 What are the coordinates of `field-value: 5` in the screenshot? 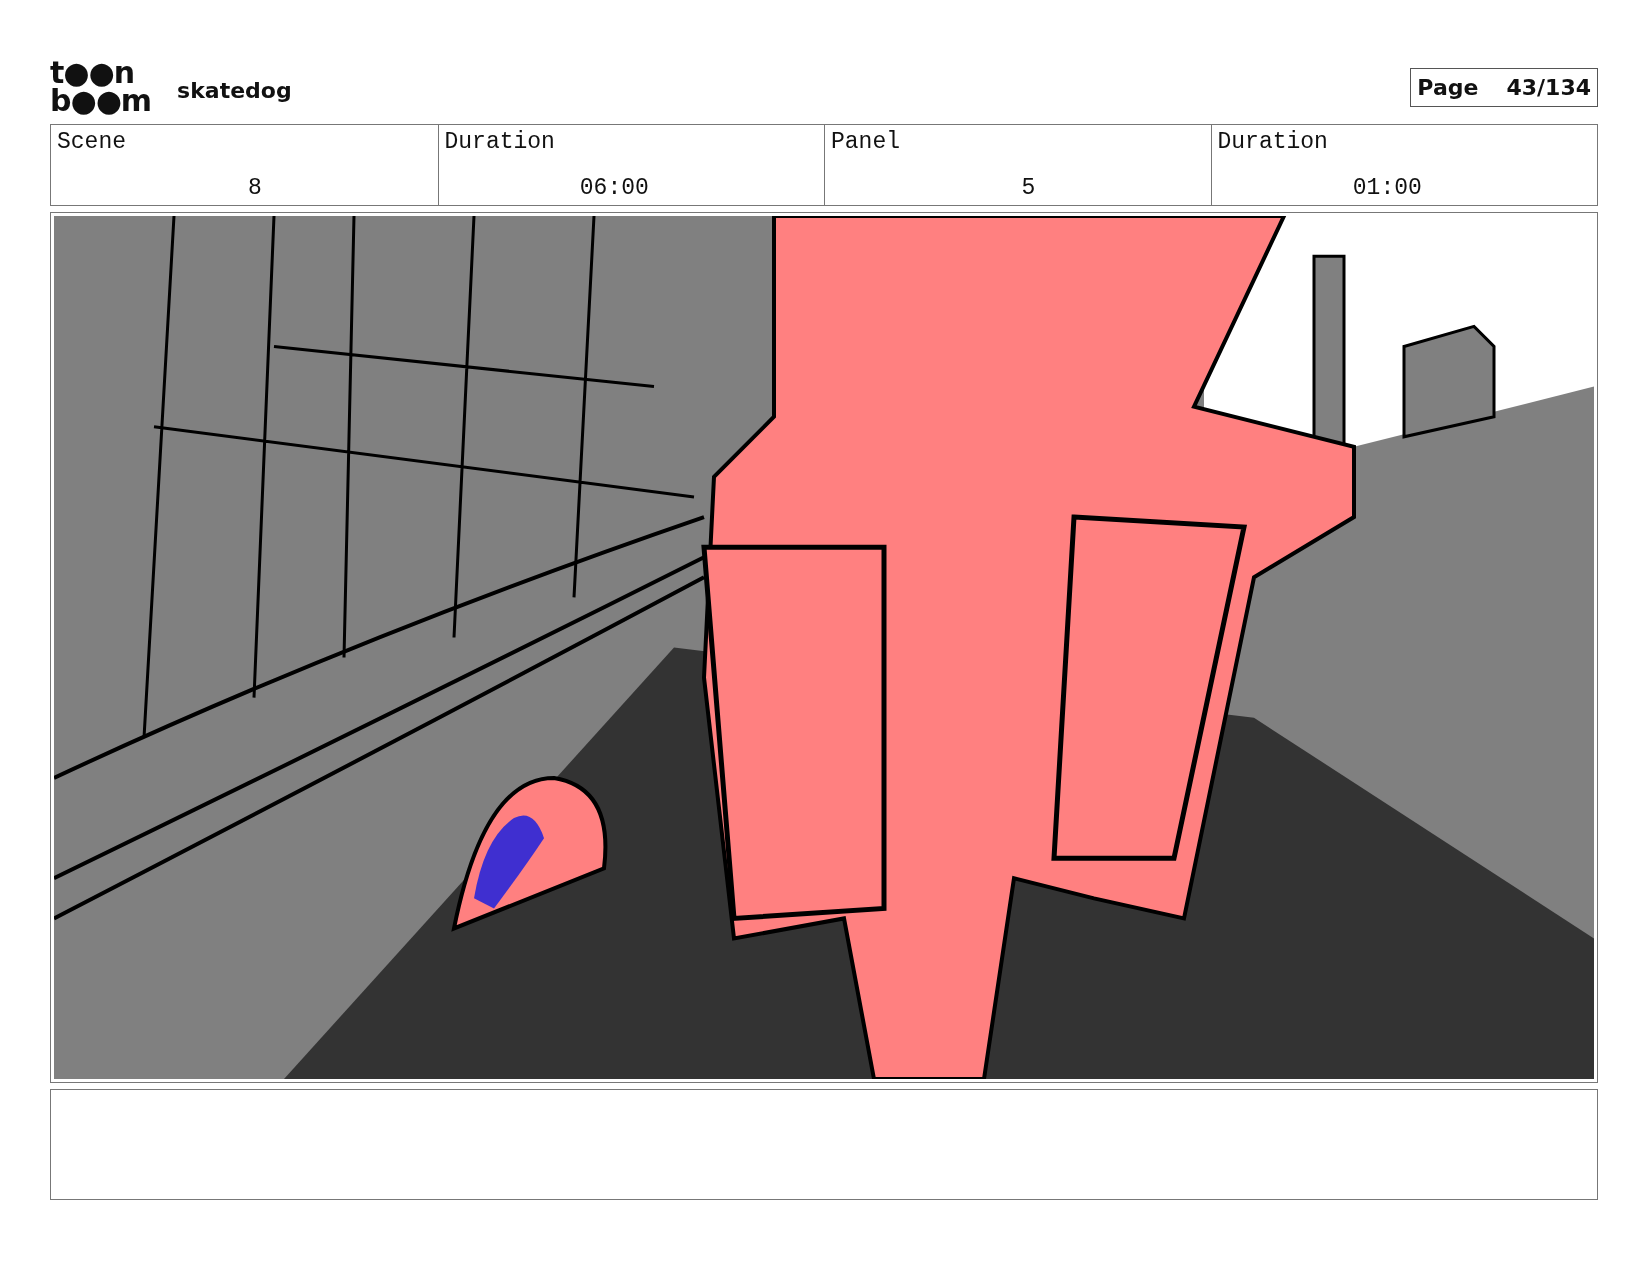 It's located at (1028, 188).